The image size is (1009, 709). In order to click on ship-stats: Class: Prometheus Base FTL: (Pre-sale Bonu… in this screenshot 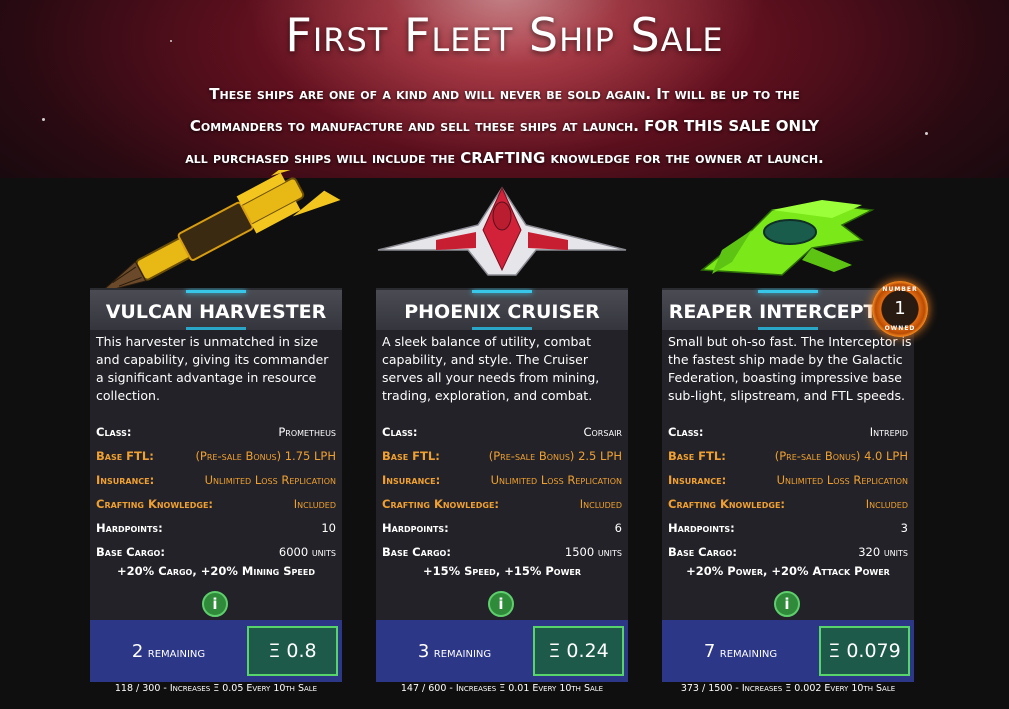, I will do `click(216, 492)`.